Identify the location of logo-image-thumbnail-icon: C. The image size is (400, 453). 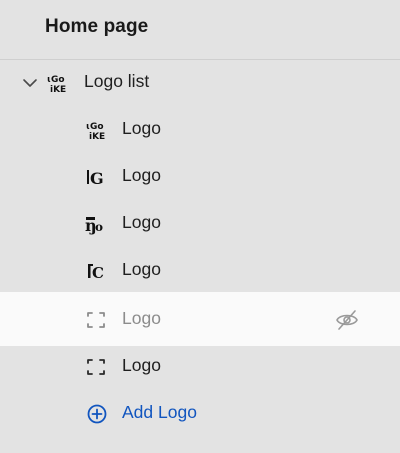
(96, 271).